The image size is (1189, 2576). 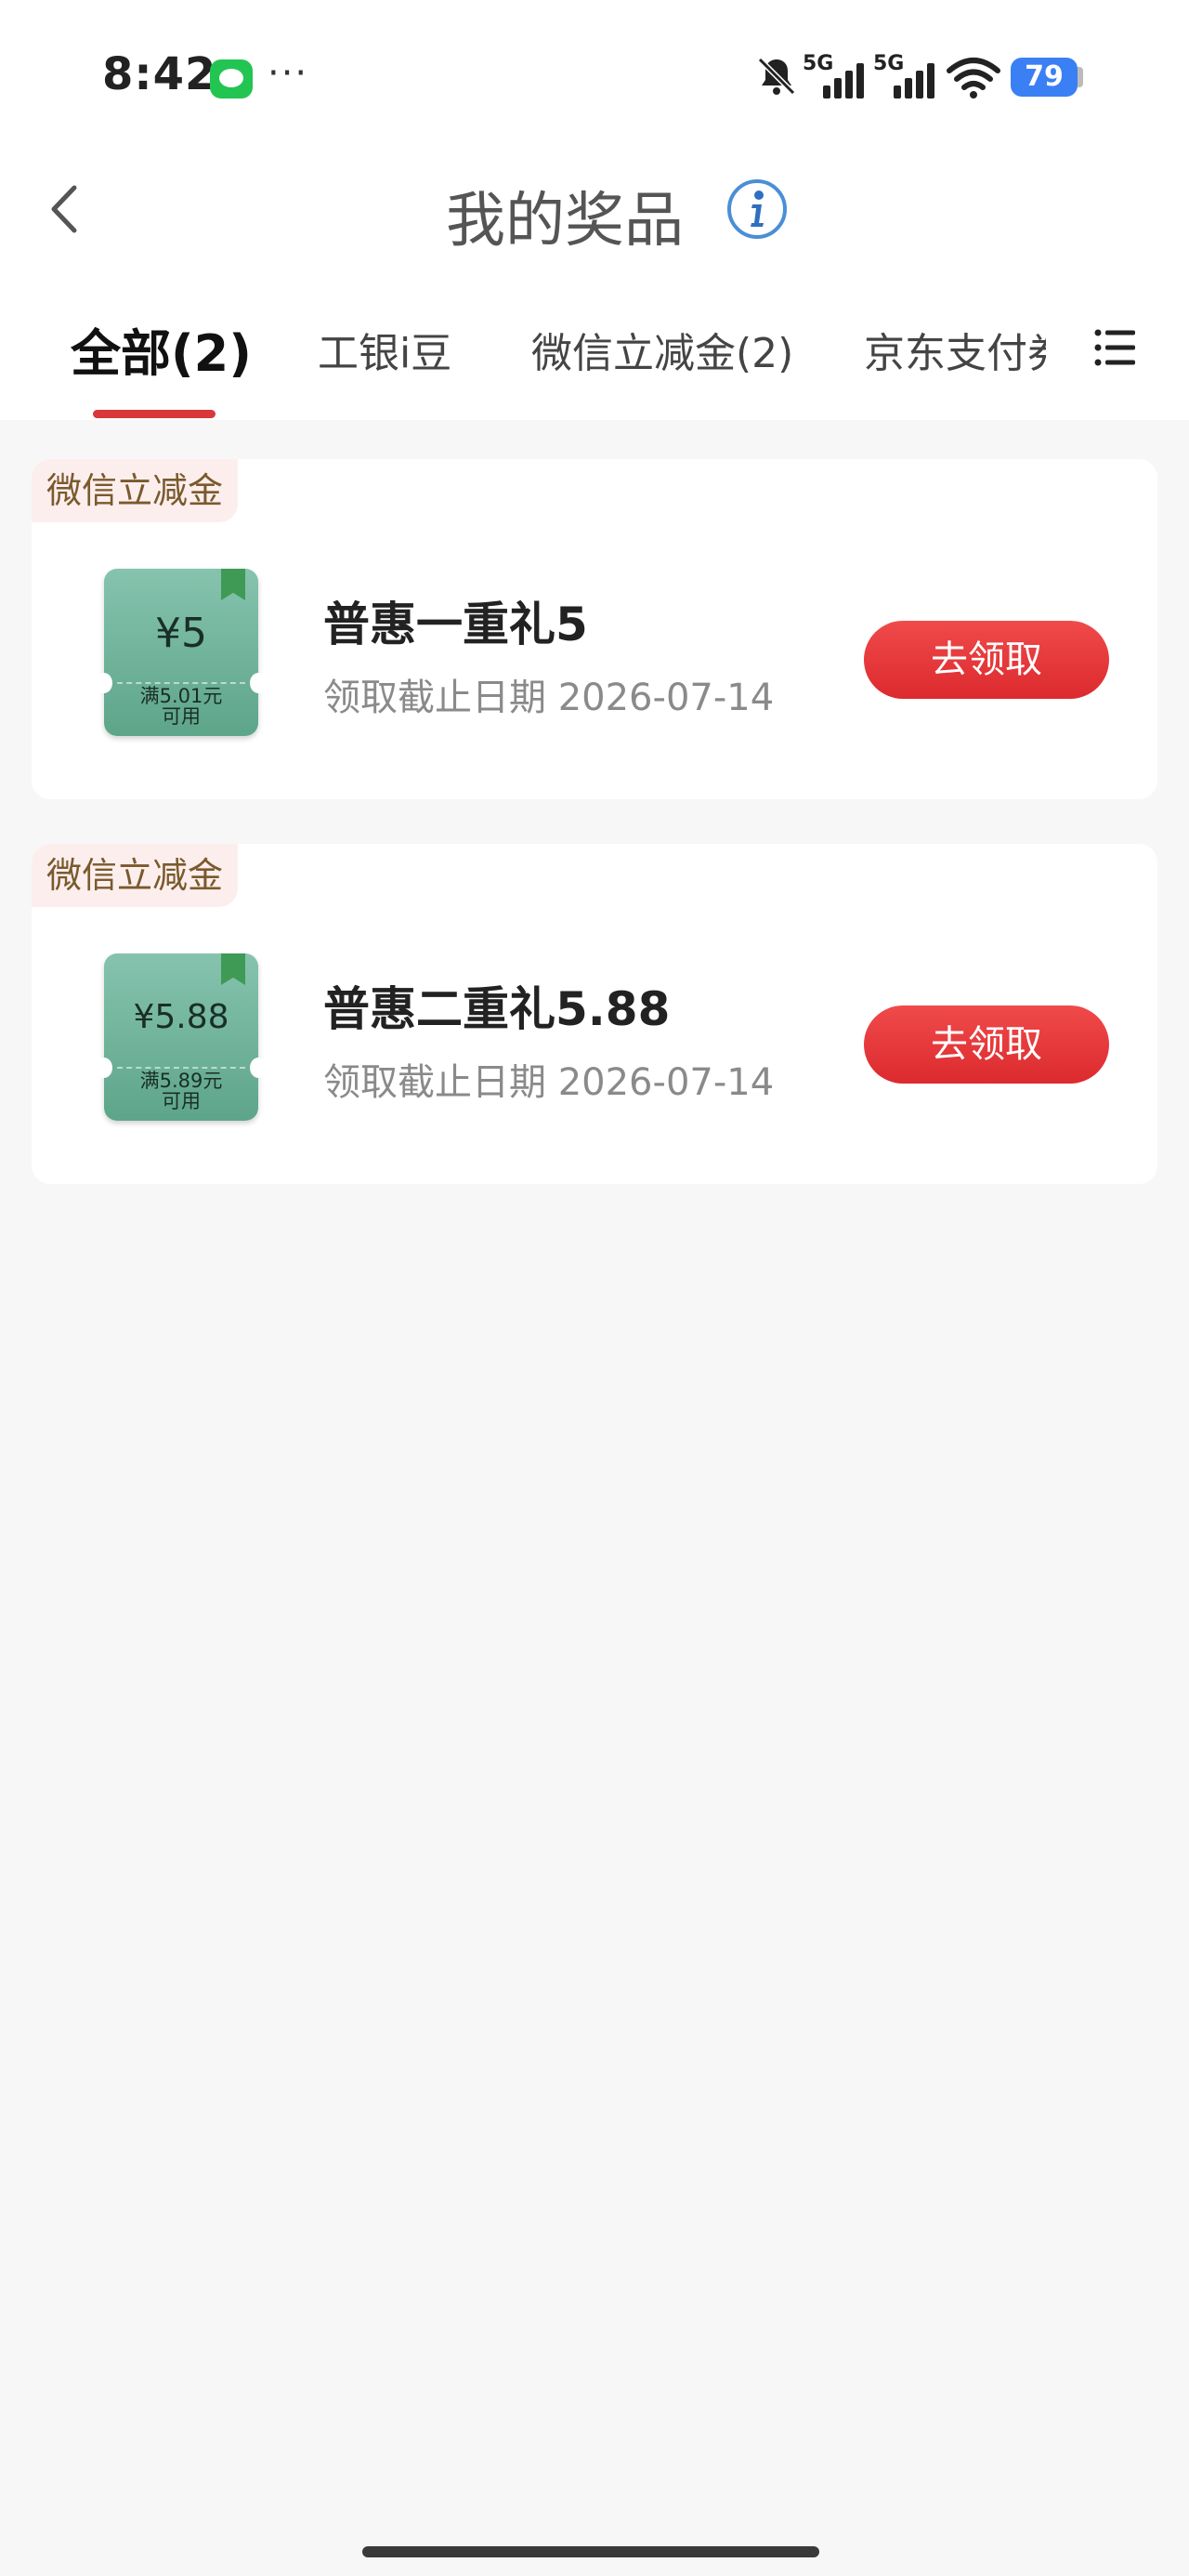 What do you see at coordinates (181, 1017) in the screenshot?
I see `coupon-amount: ¥5.88` at bounding box center [181, 1017].